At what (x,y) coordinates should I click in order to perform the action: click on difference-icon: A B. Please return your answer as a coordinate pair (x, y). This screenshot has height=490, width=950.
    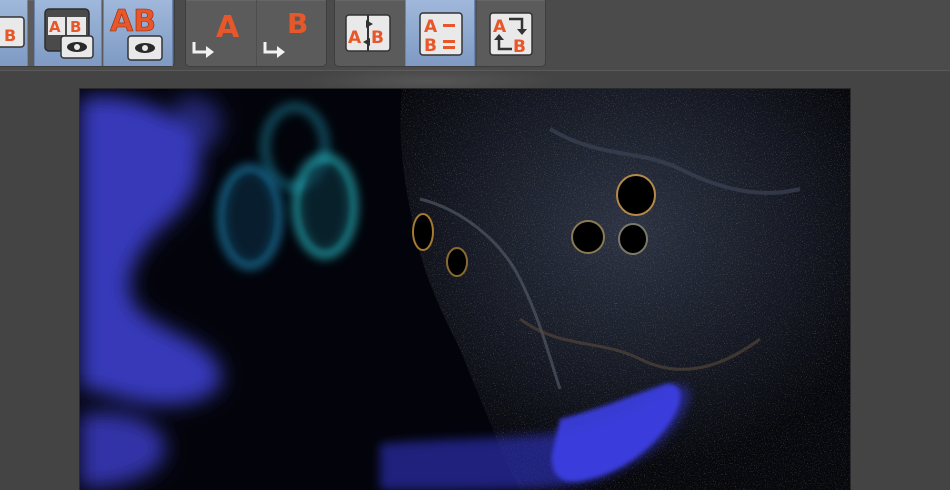
    Looking at the image, I should click on (441, 34).